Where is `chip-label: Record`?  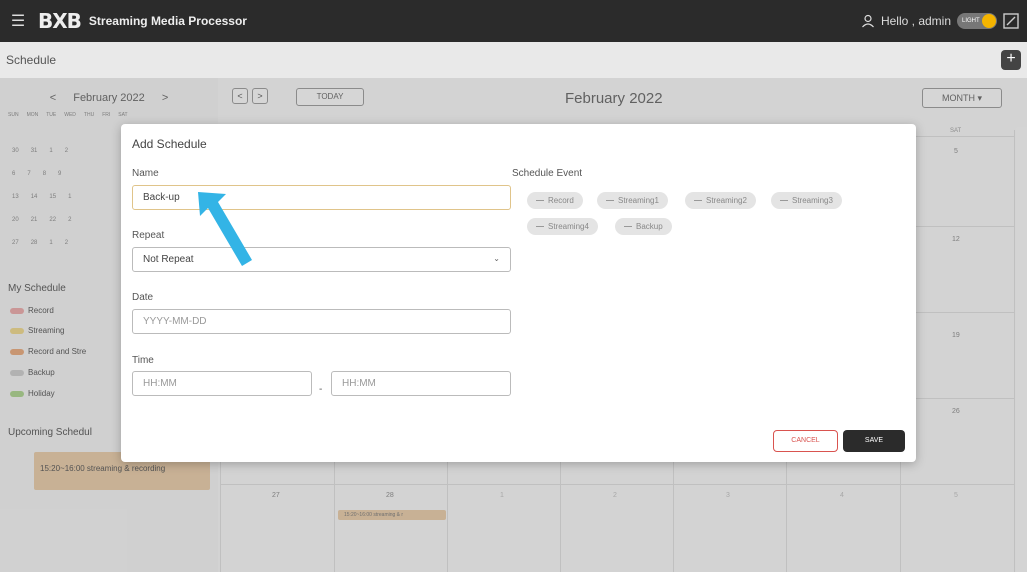
chip-label: Record is located at coordinates (561, 200).